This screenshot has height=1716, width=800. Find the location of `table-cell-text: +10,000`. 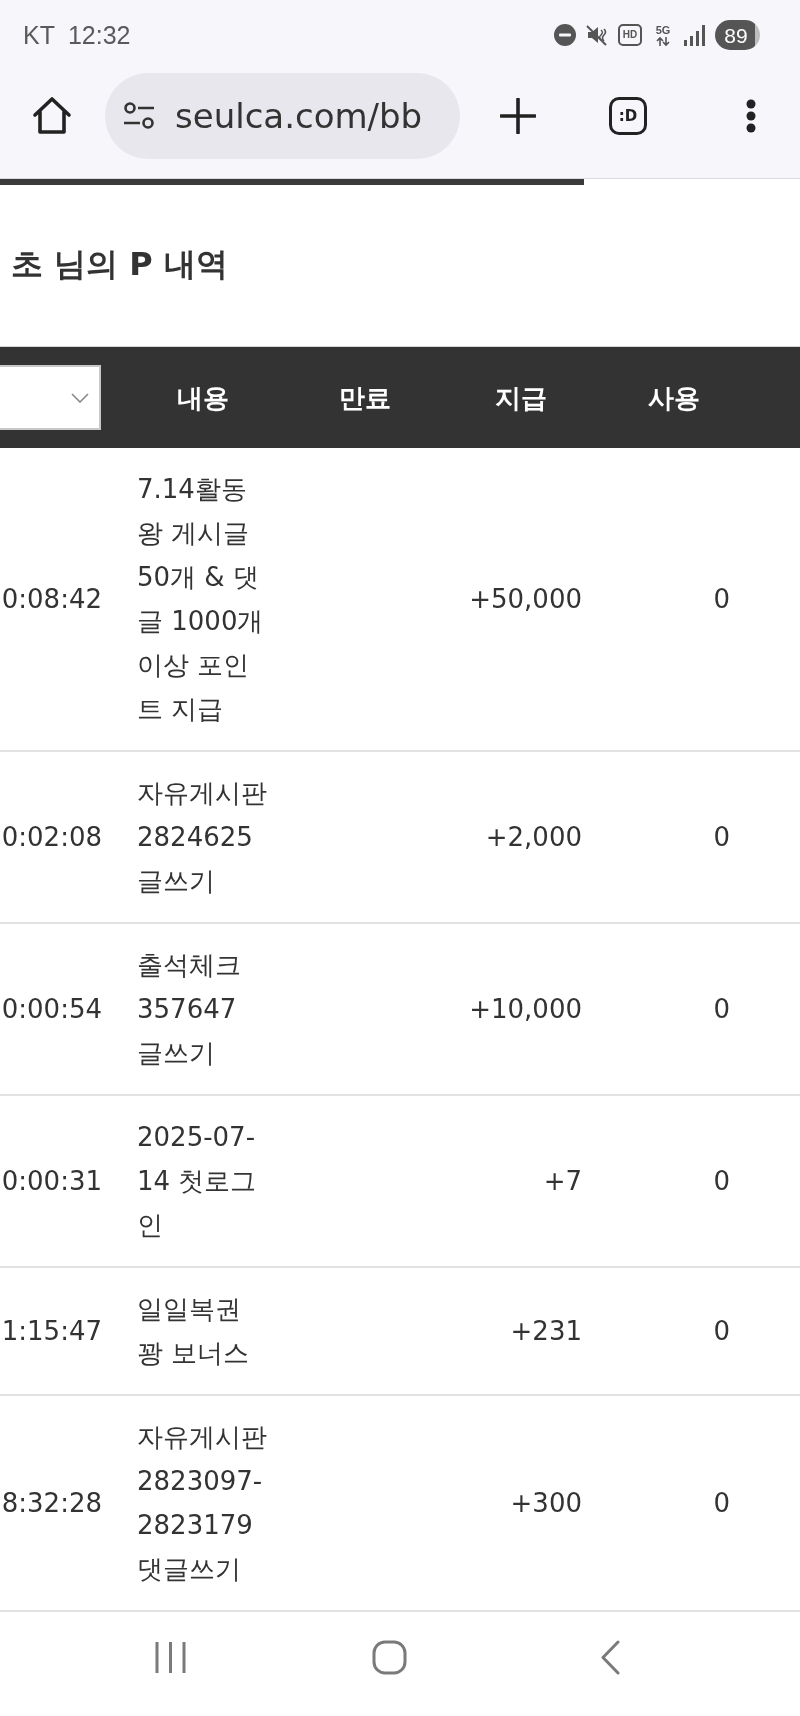

table-cell-text: +10,000 is located at coordinates (525, 1009).